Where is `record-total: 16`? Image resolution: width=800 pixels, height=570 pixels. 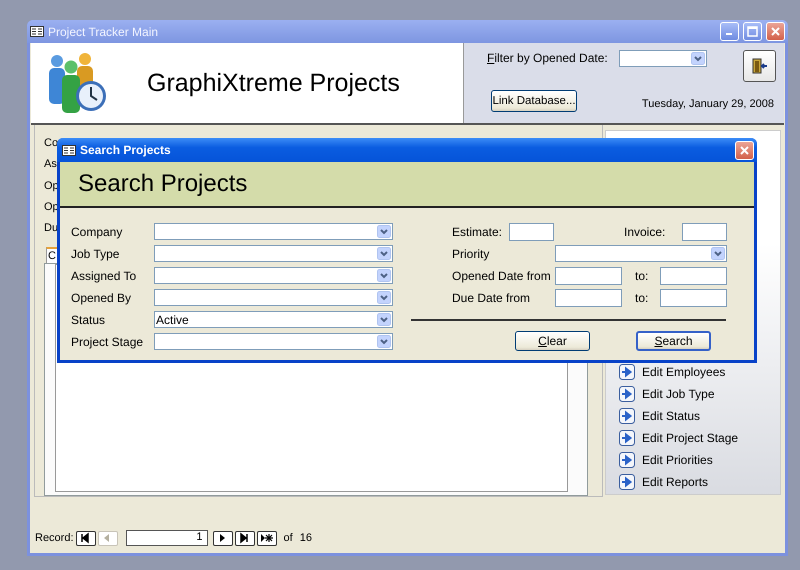
record-total: 16 is located at coordinates (306, 538).